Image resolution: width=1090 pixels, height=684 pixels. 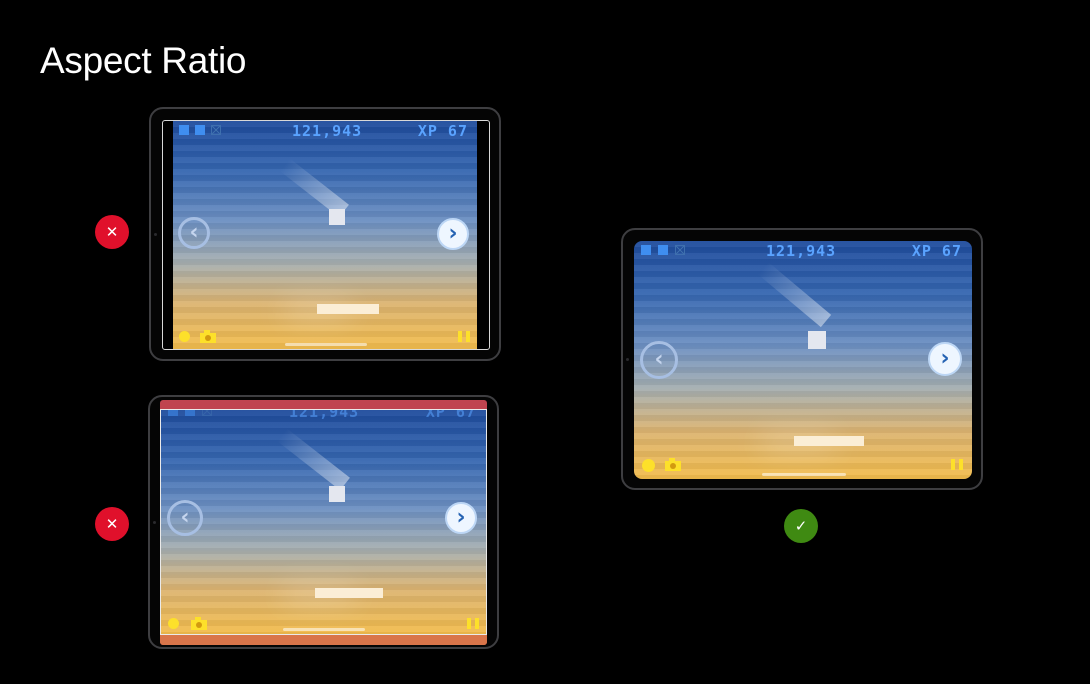 I want to click on correct-marker-icon: ✓, so click(x=801, y=526).